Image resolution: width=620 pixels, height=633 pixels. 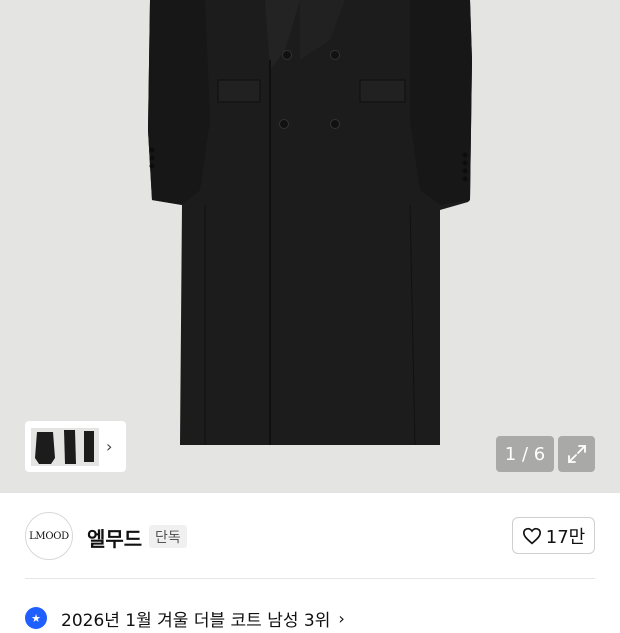 I want to click on expand-button, so click(x=576, y=454).